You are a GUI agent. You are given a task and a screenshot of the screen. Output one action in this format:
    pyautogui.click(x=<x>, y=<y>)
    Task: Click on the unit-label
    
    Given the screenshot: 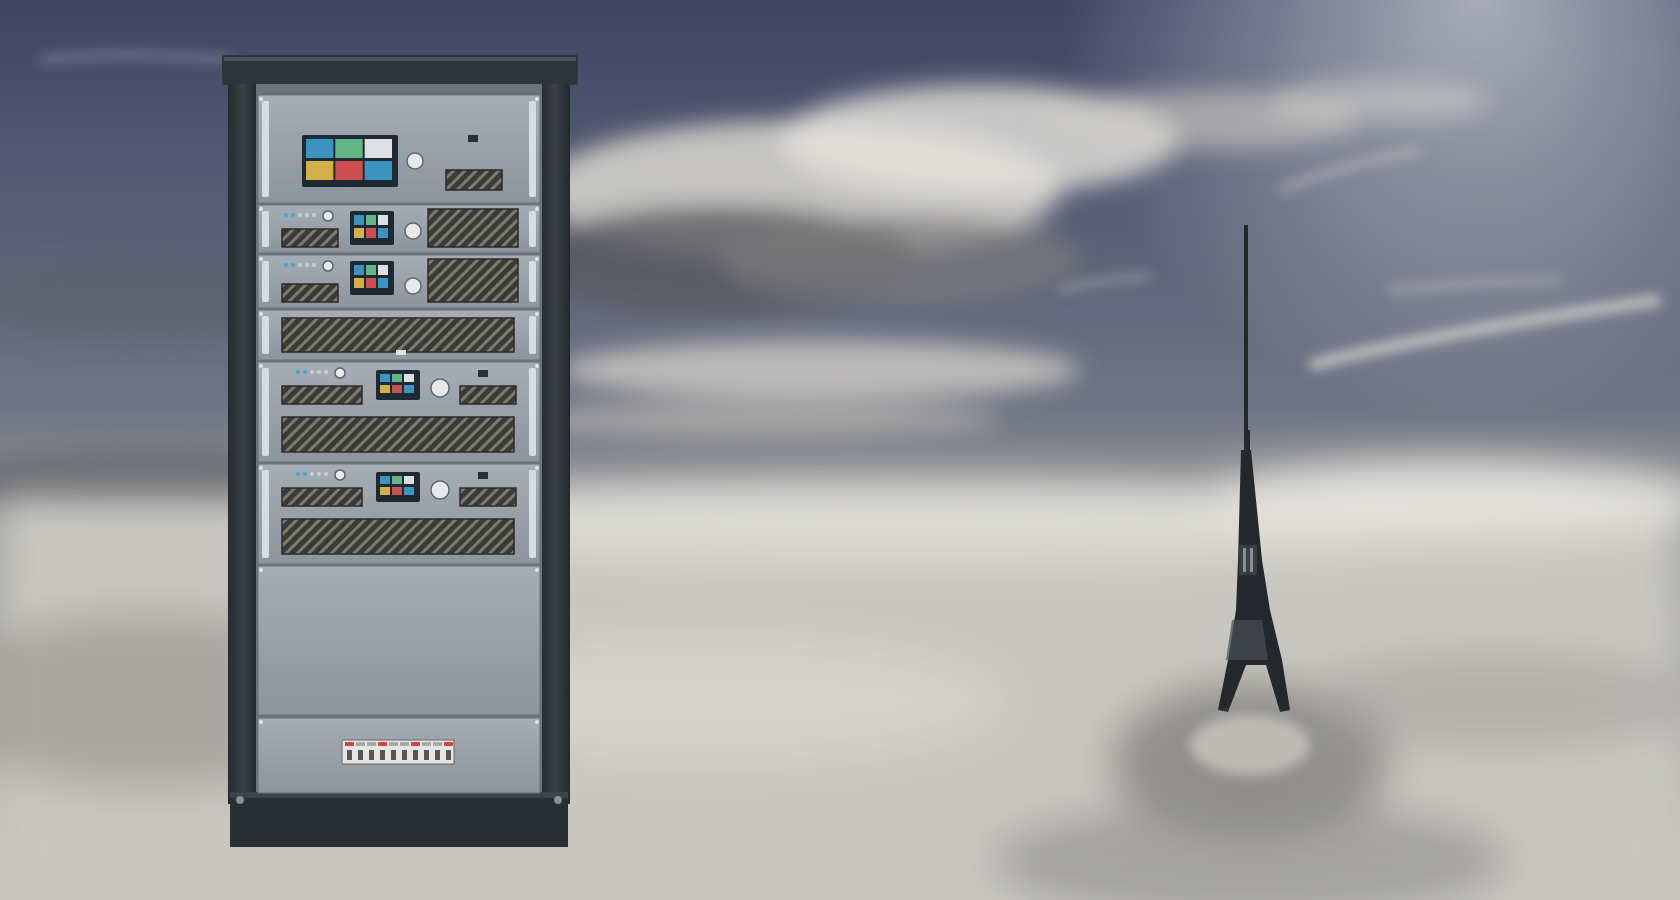 What is the action you would take?
    pyautogui.click(x=401, y=352)
    